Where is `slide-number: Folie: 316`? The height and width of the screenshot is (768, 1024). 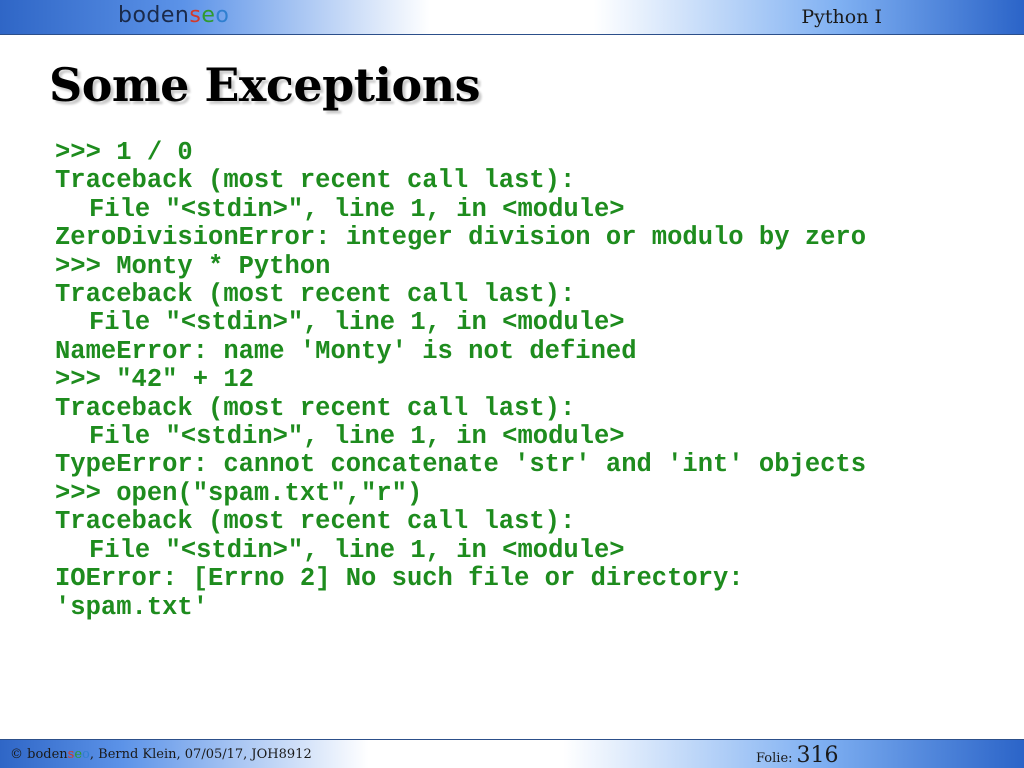
slide-number: Folie: 316 is located at coordinates (797, 755).